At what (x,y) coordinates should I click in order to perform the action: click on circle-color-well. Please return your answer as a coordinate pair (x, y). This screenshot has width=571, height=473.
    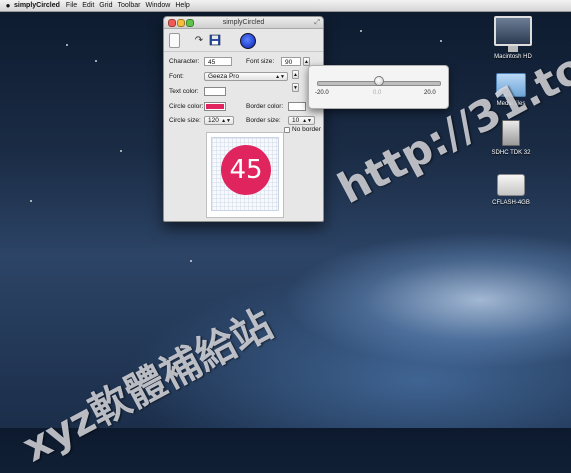
    Looking at the image, I should click on (215, 106).